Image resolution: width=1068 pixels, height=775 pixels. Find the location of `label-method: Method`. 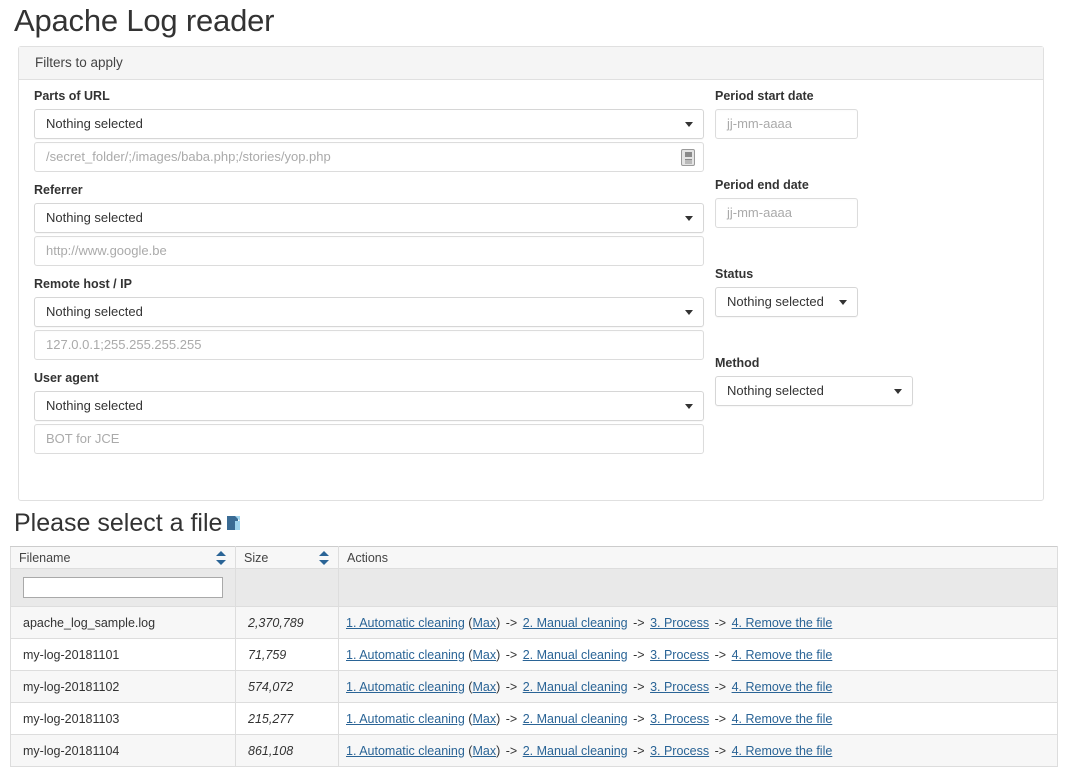

label-method: Method is located at coordinates (737, 363).